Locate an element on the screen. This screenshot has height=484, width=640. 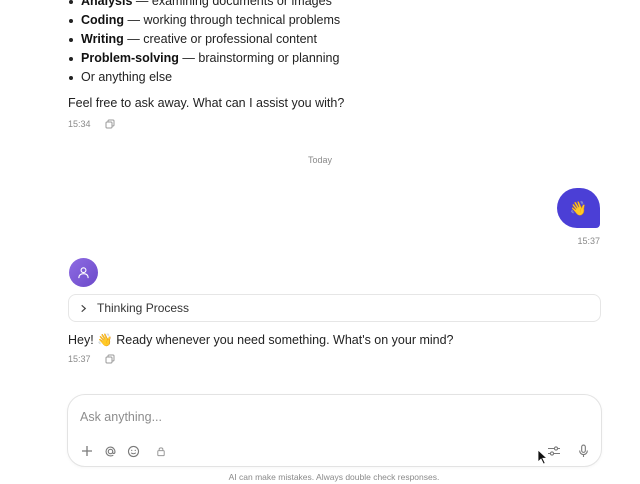
chevron-right-icon is located at coordinates (84, 308).